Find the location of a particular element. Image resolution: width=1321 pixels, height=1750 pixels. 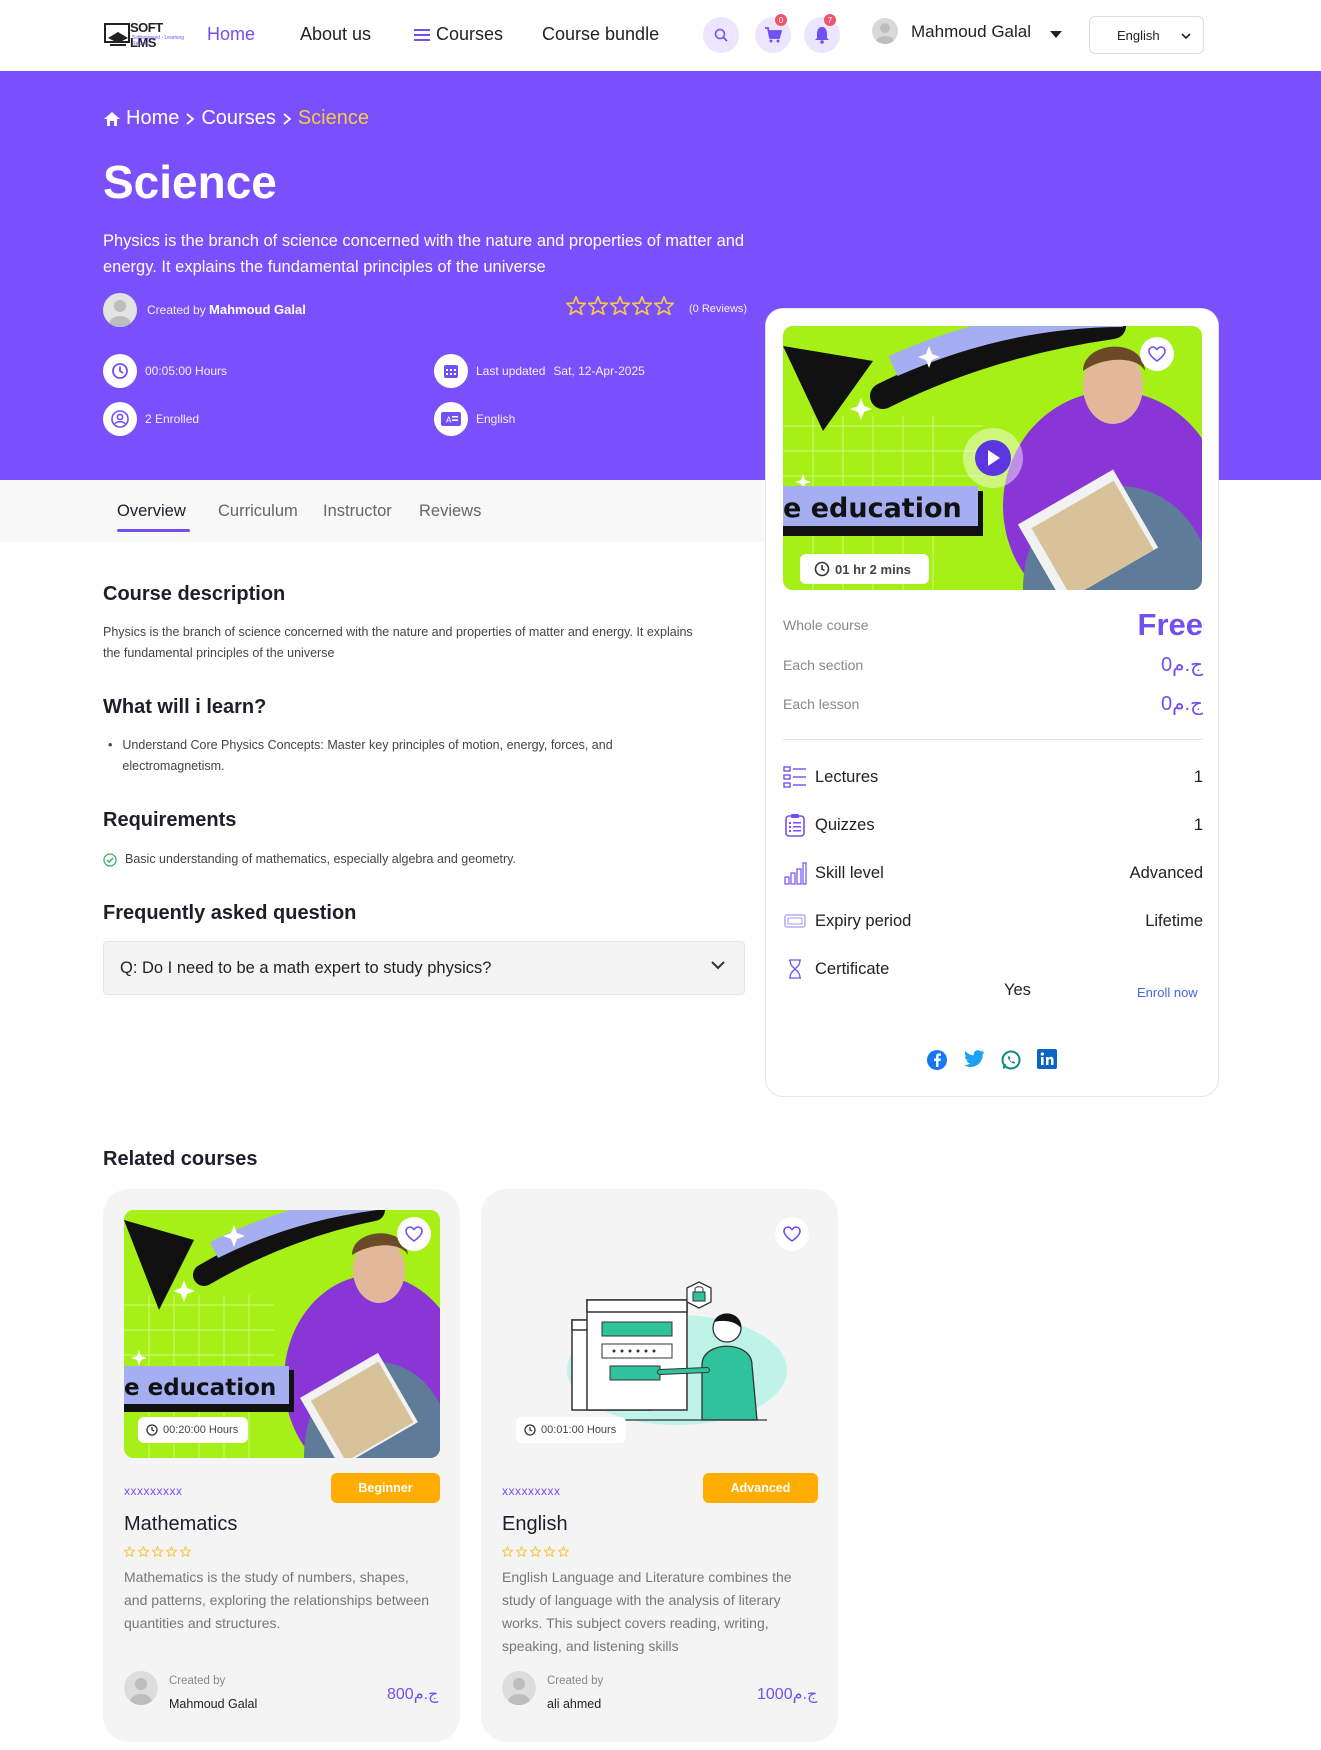

course-hours-badge: 00:01:00 Hours is located at coordinates (571, 1430).